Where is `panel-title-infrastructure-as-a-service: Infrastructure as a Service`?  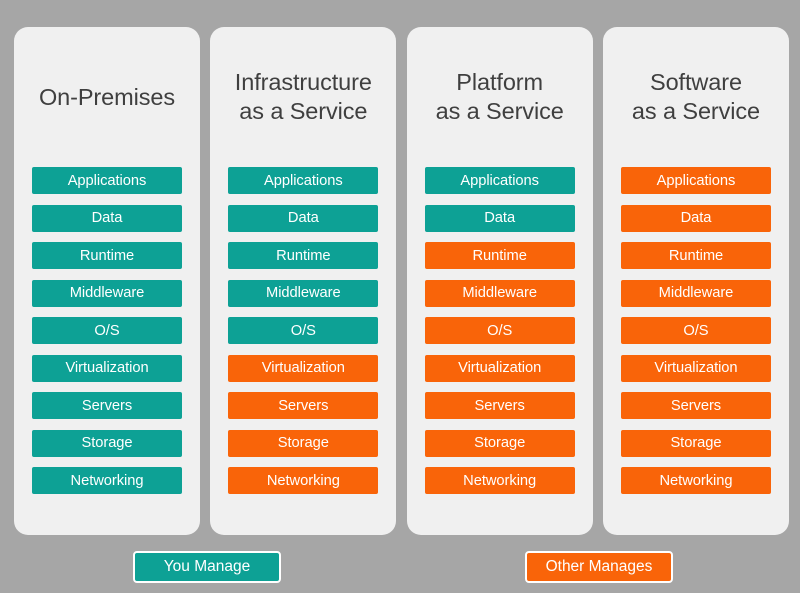 panel-title-infrastructure-as-a-service: Infrastructure as a Service is located at coordinates (303, 96).